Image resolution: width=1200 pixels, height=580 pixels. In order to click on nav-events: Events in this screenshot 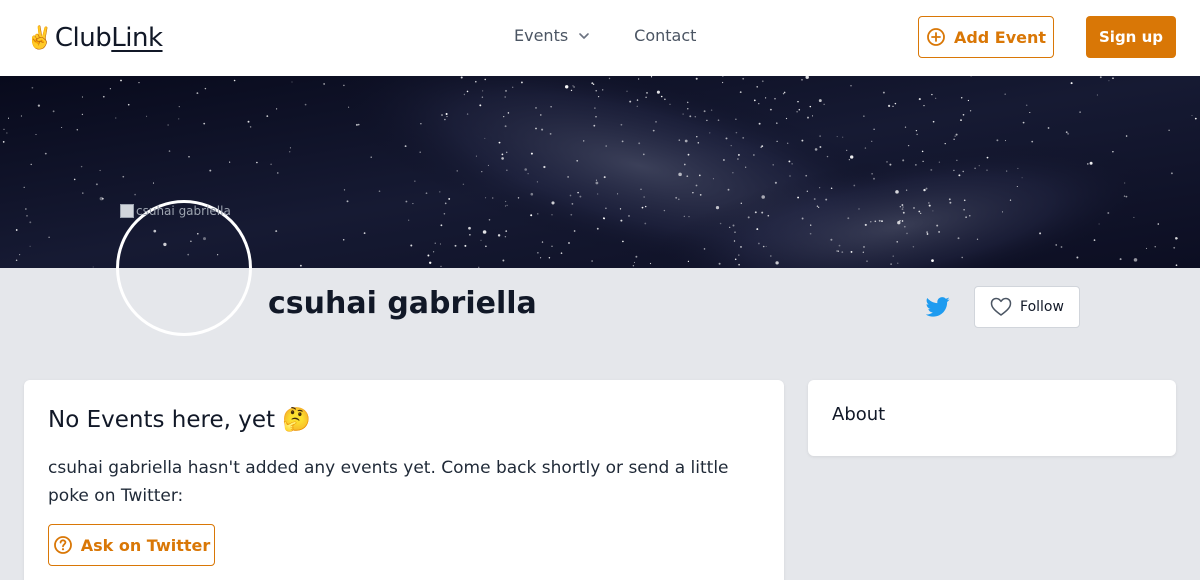, I will do `click(552, 35)`.